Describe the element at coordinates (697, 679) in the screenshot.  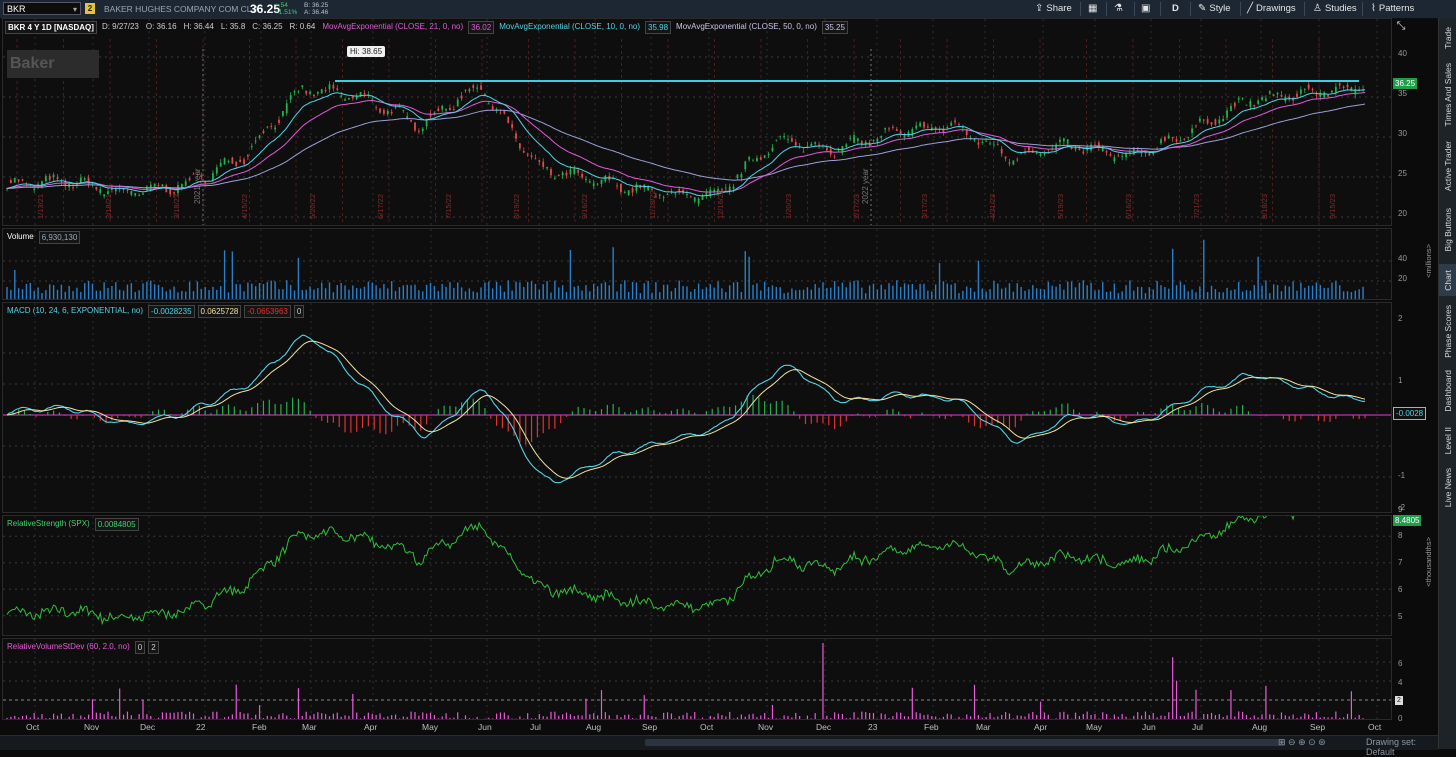
I see `relative-volume-pane: RelativeVolumeStDev (60, 2.0, no) 0 2` at that location.